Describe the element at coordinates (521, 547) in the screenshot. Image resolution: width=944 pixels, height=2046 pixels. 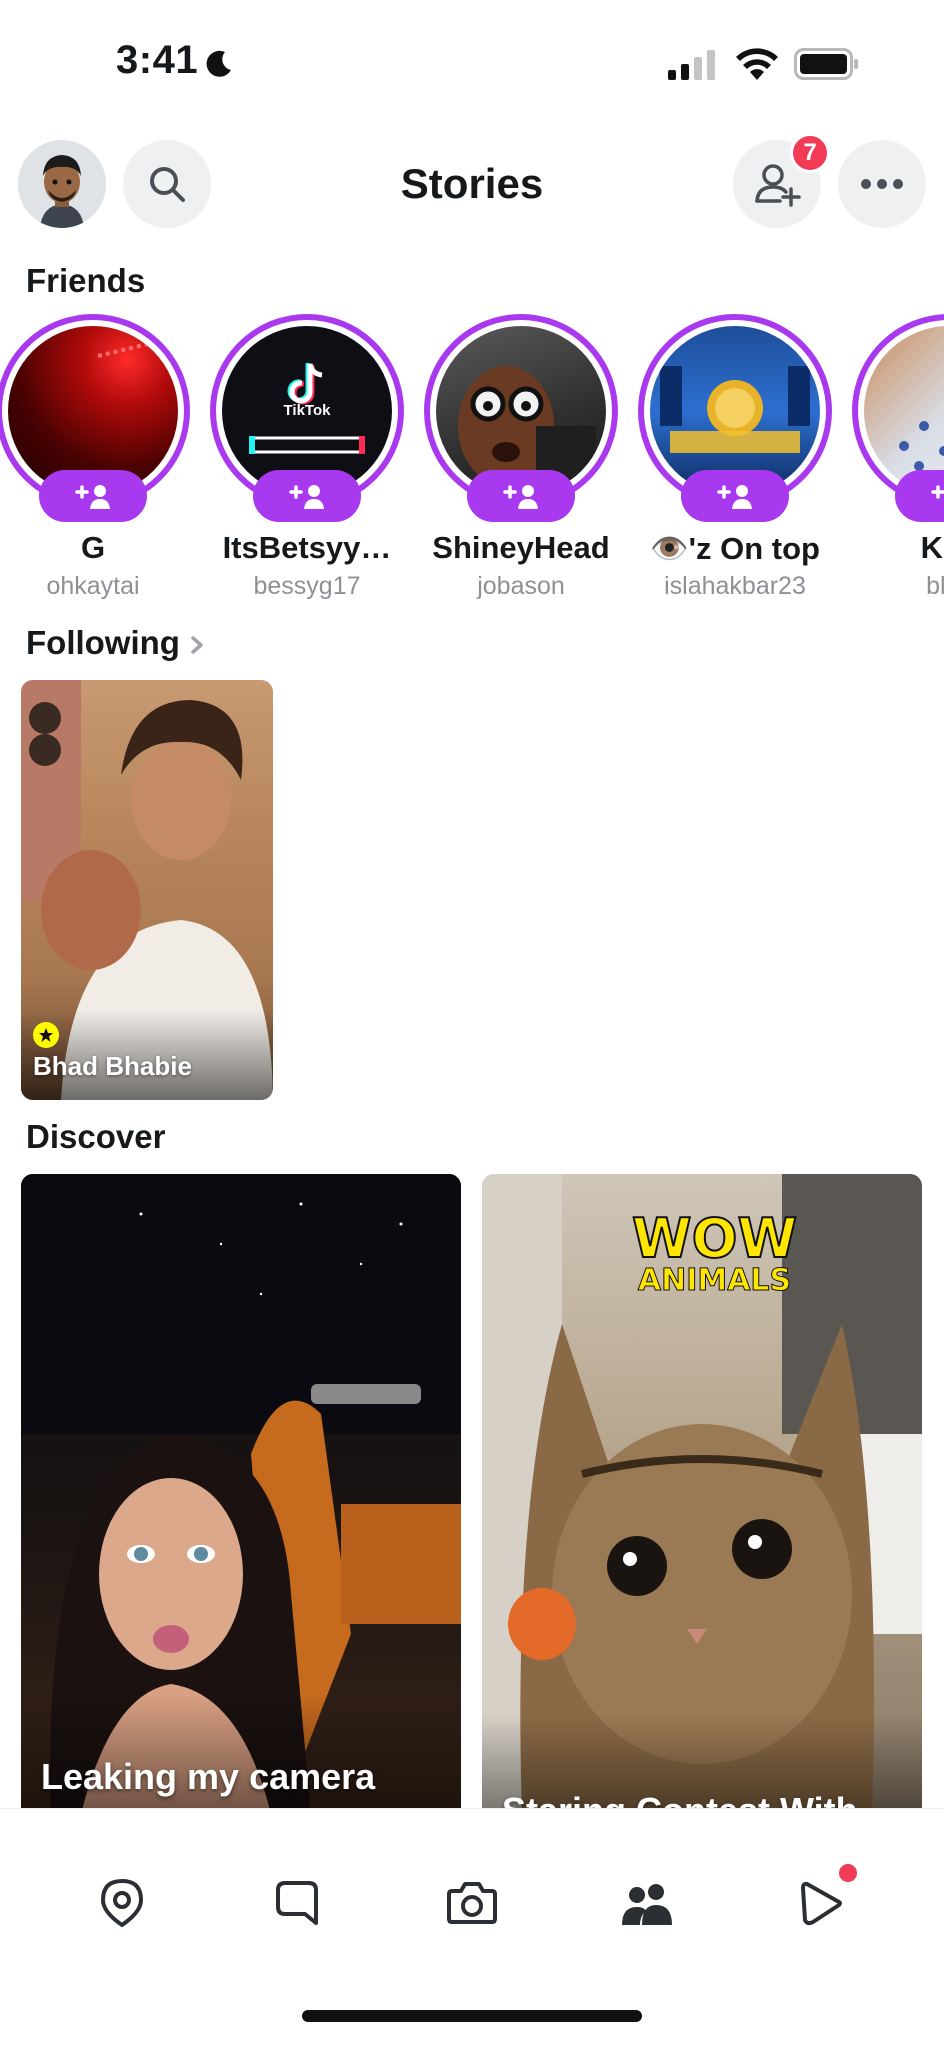
I see `friend-name: ShineyHead` at that location.